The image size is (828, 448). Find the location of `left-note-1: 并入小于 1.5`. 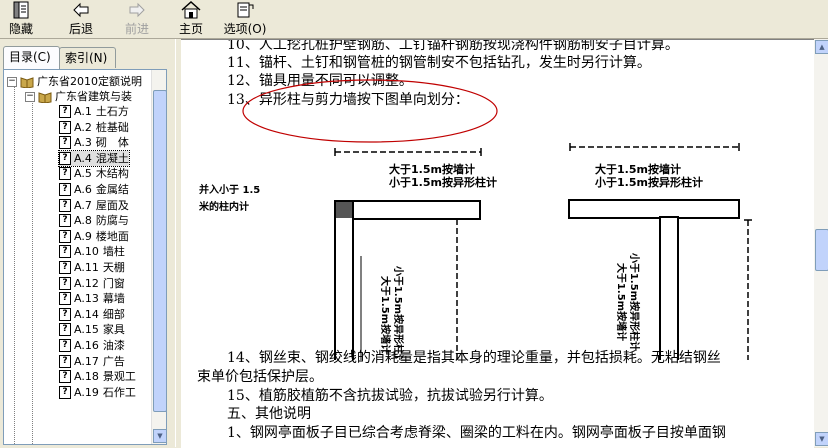

left-note-1: 并入小于 1.5 is located at coordinates (229, 189).